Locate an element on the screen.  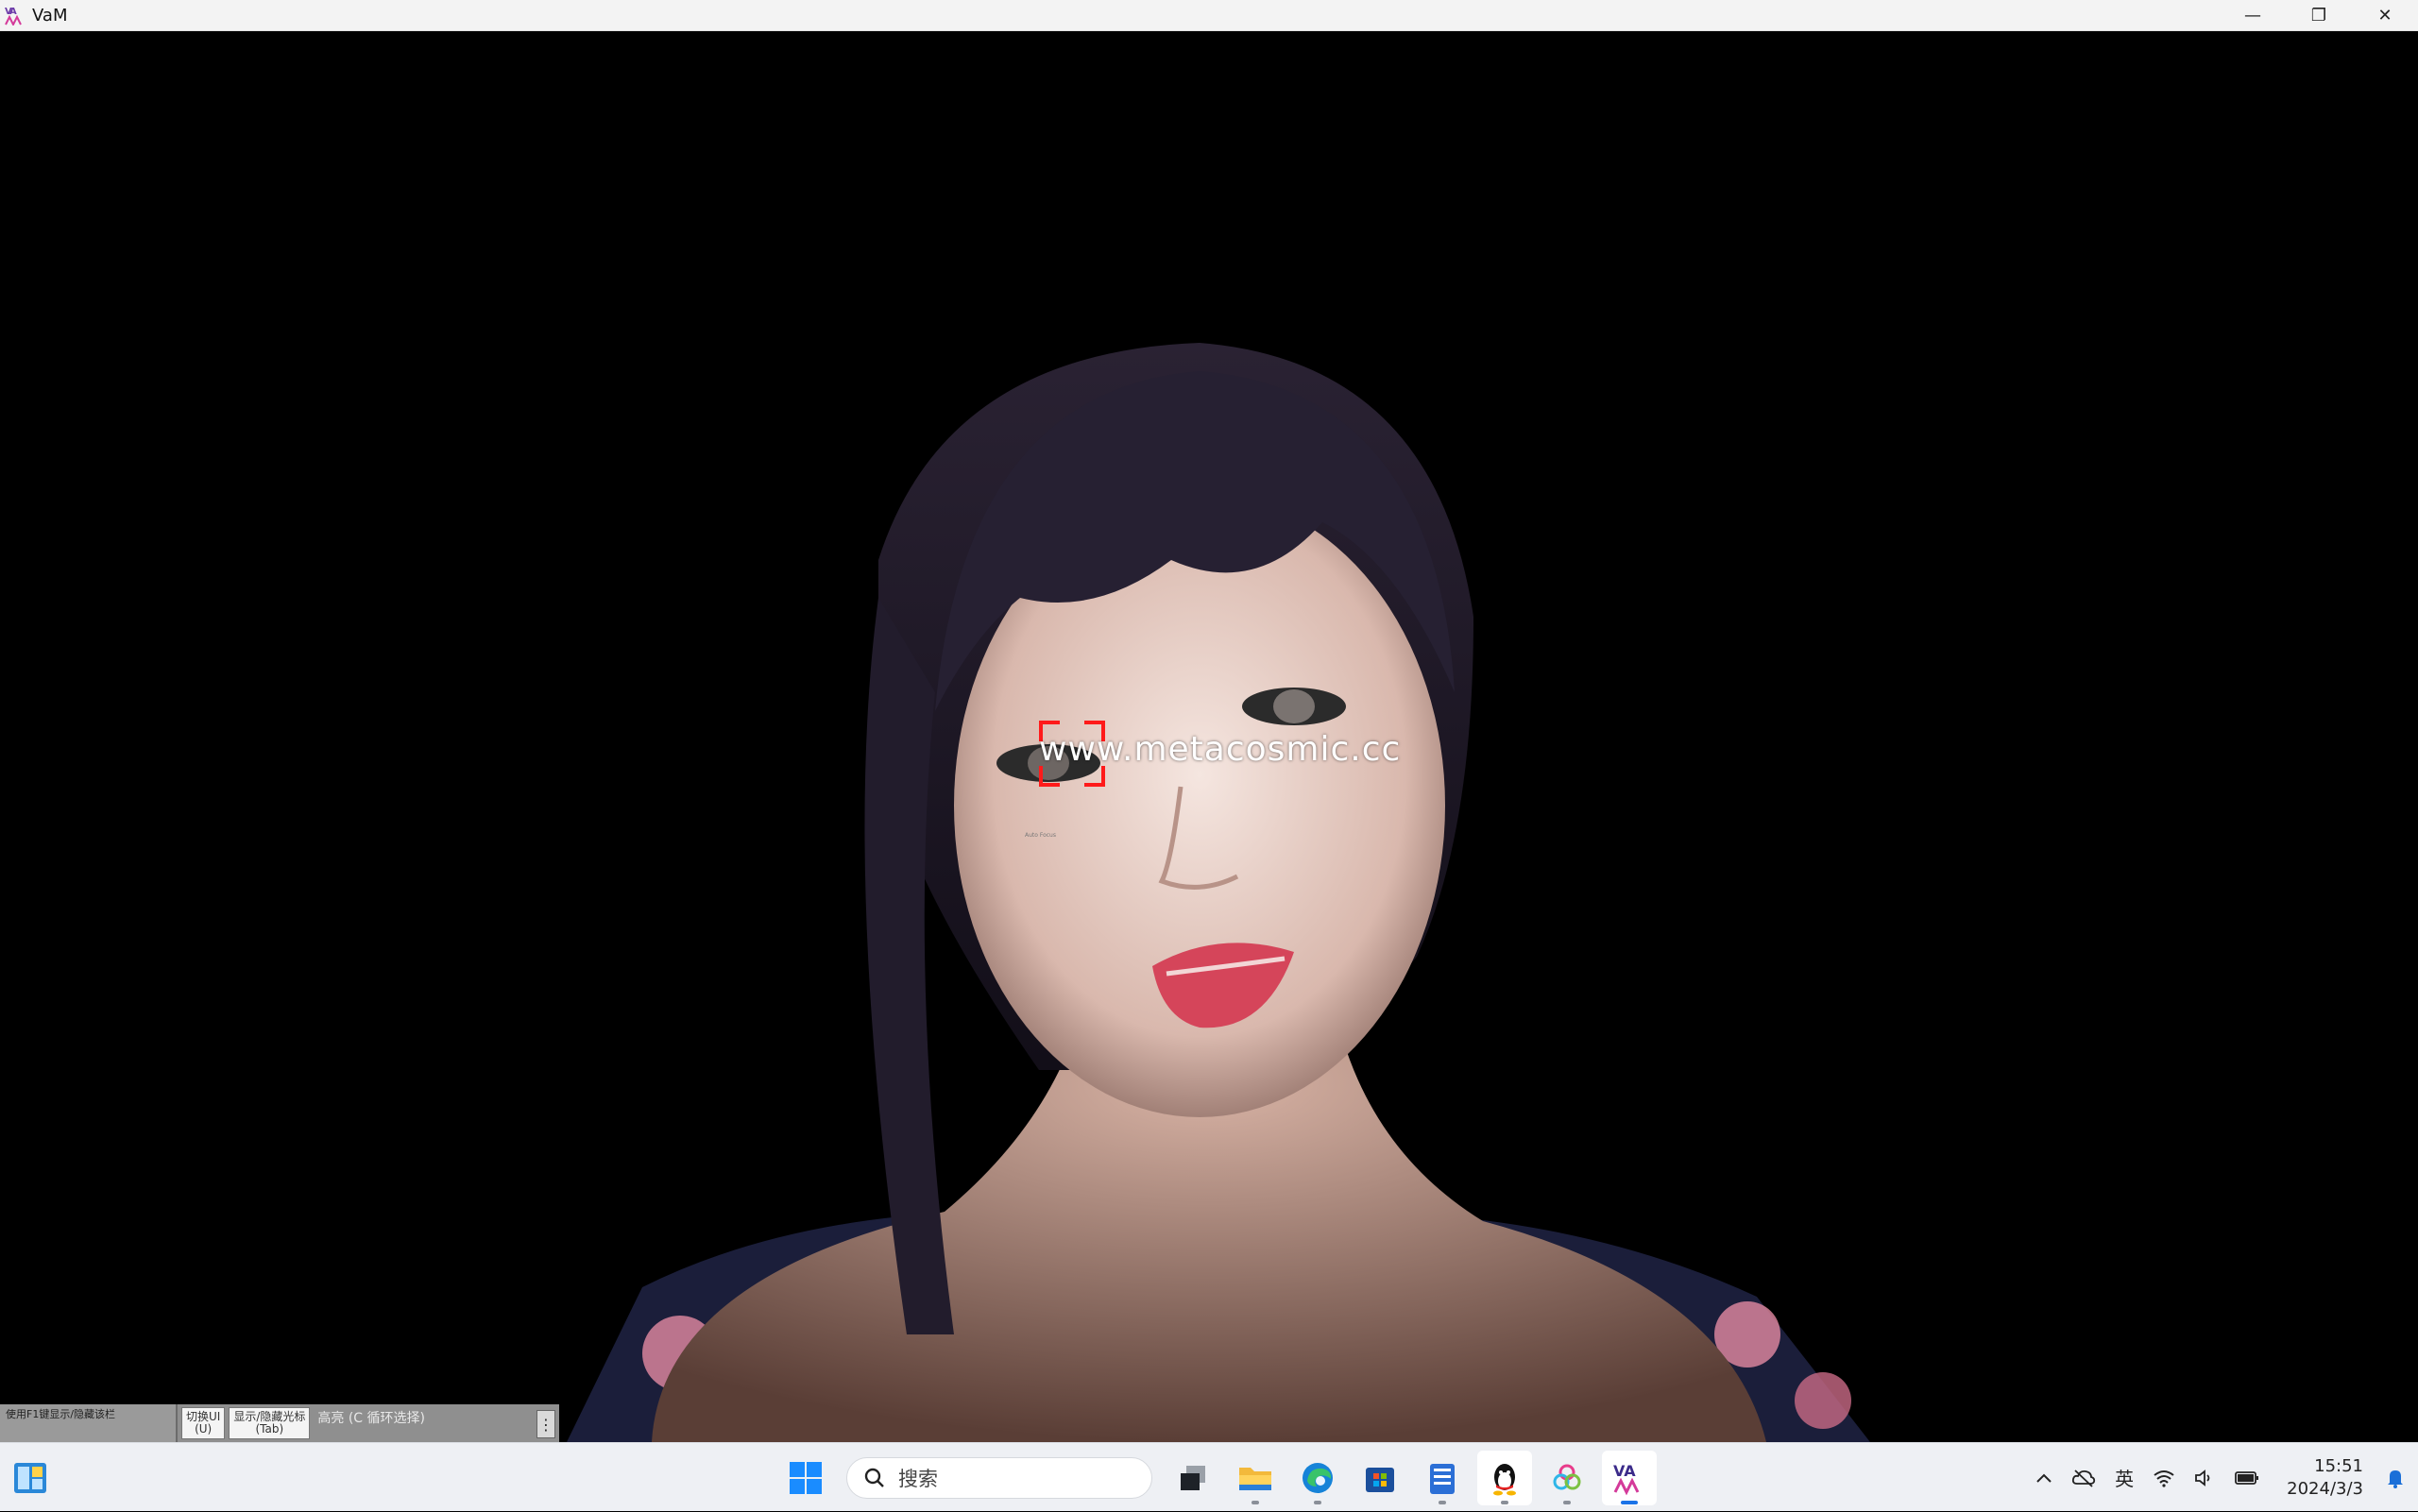
search-icon is located at coordinates (874, 1478).